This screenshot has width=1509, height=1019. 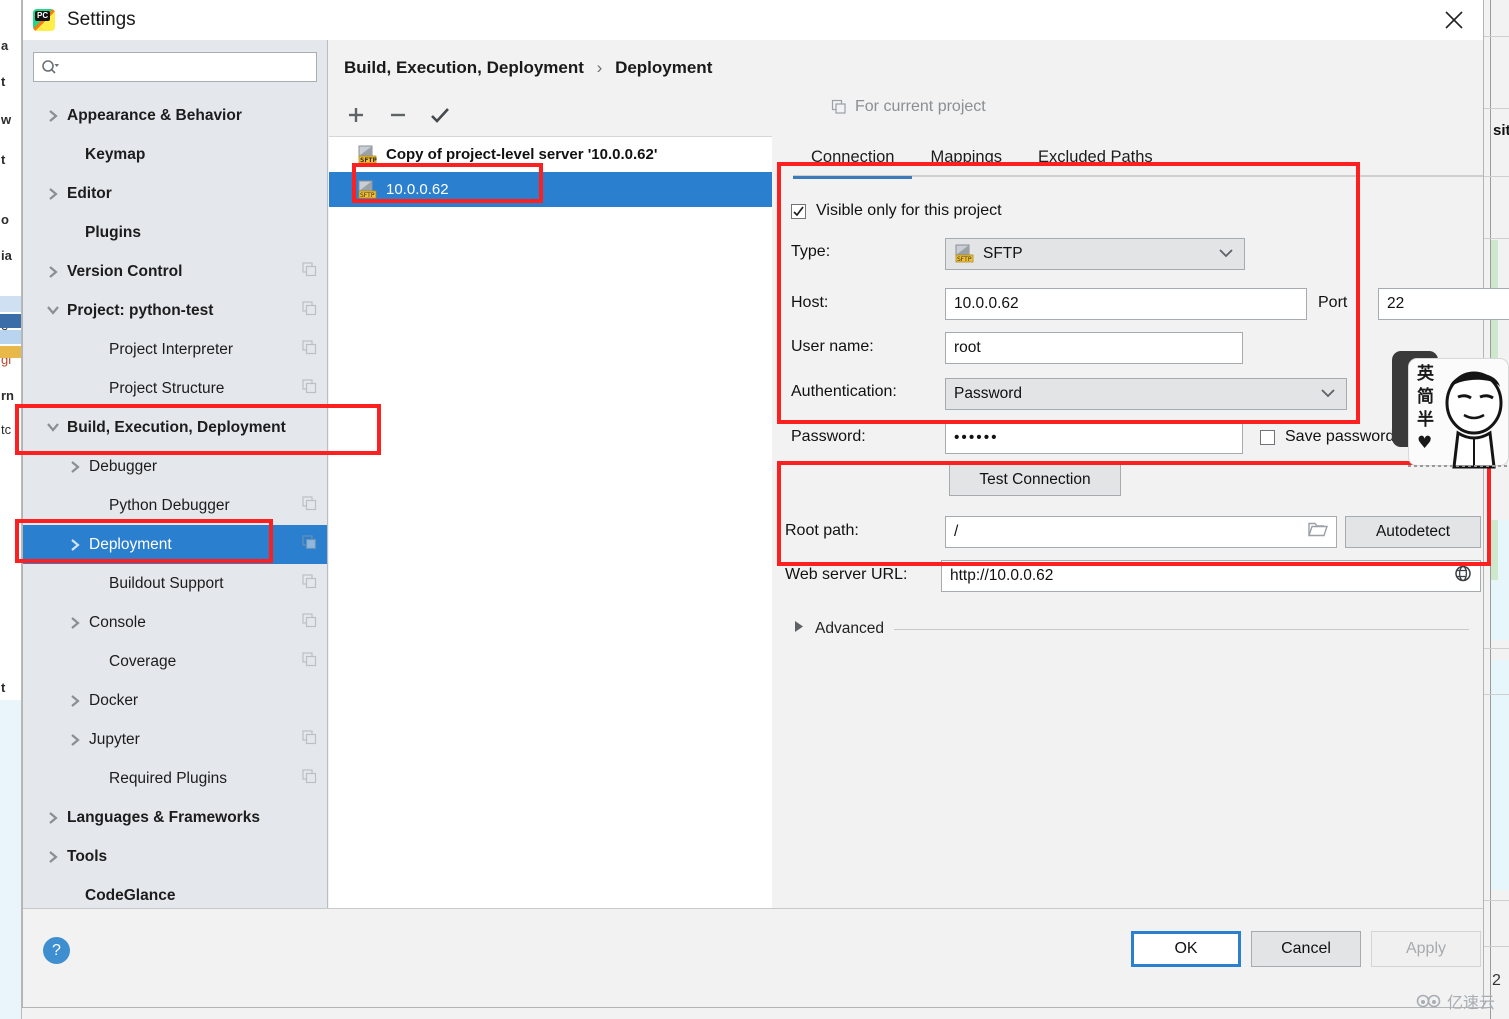 What do you see at coordinates (550, 189) in the screenshot?
I see `server-list-item: SFTP 10.0.0.62` at bounding box center [550, 189].